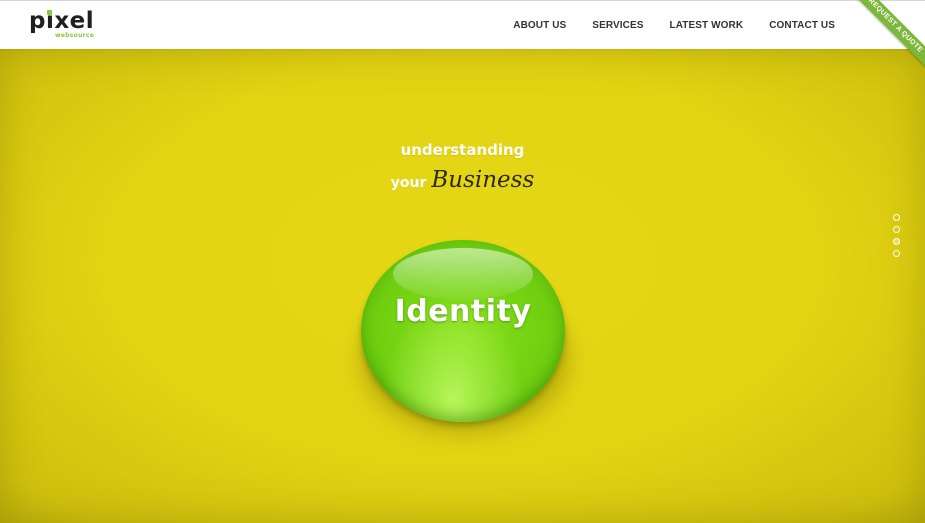 This screenshot has height=523, width=925. Describe the element at coordinates (802, 25) in the screenshot. I see `nav-contact-us: CONTACT US` at that location.